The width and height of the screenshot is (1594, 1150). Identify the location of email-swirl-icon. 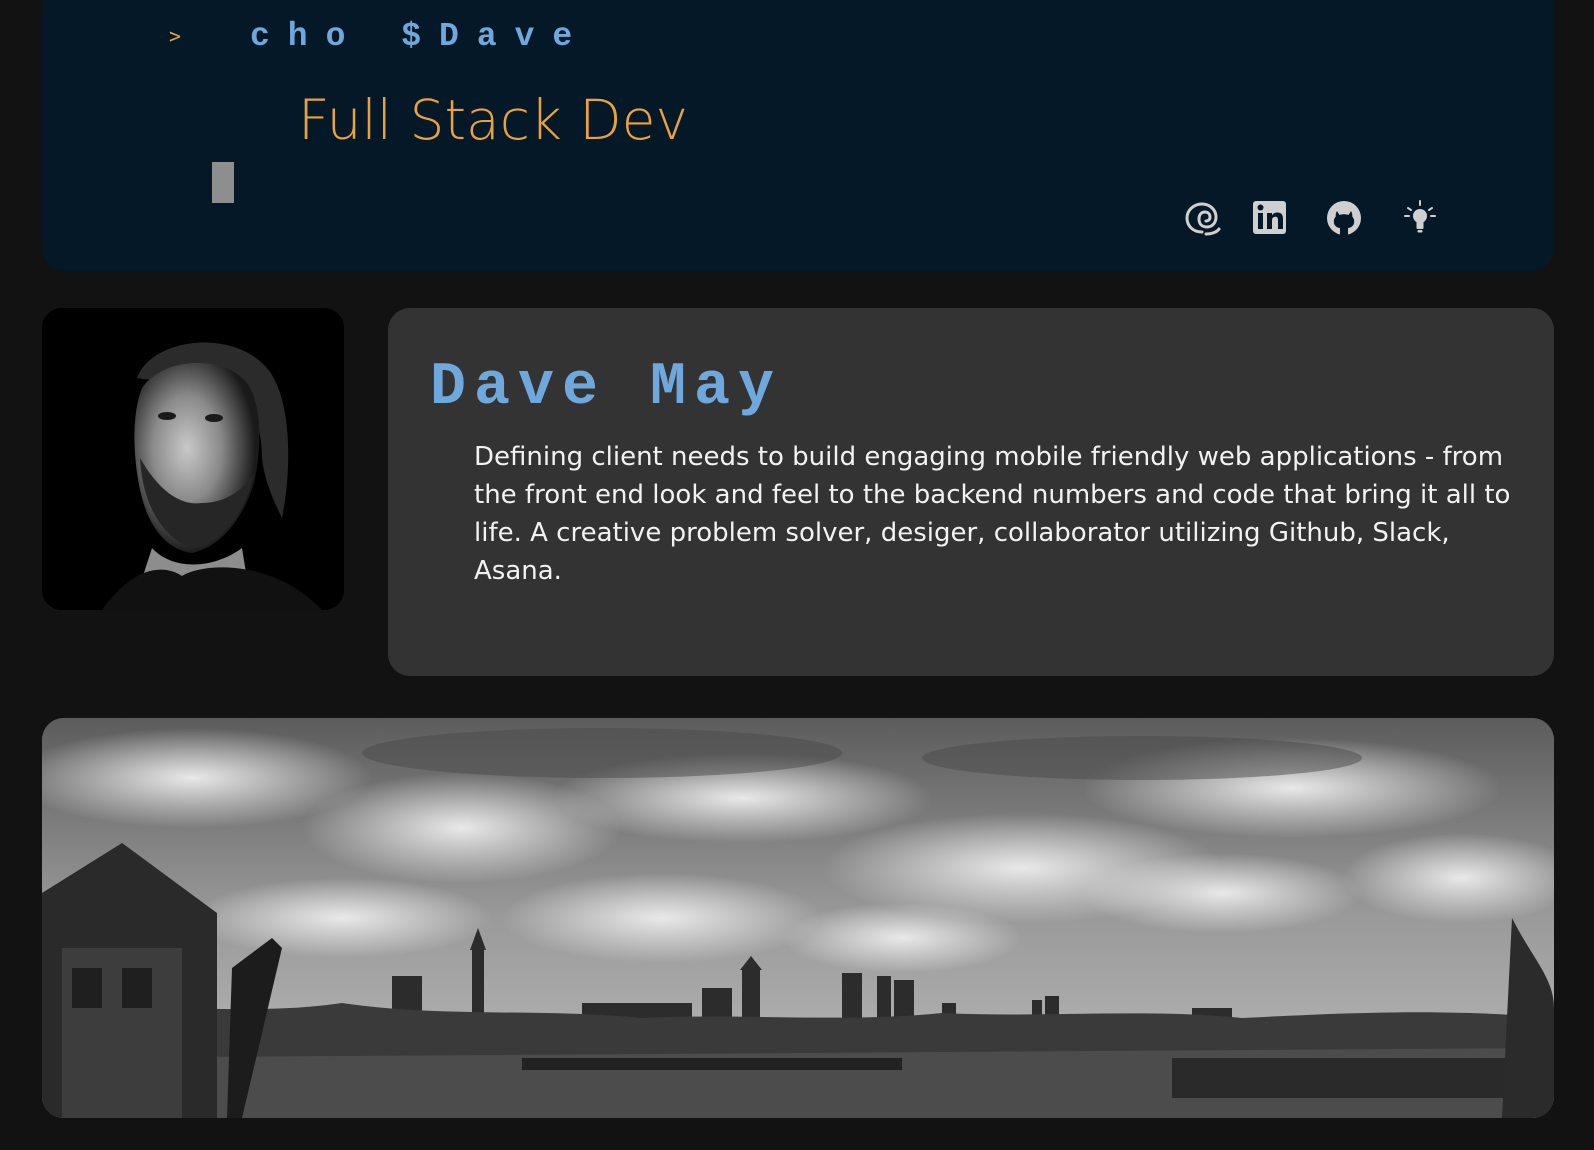
(1202, 218).